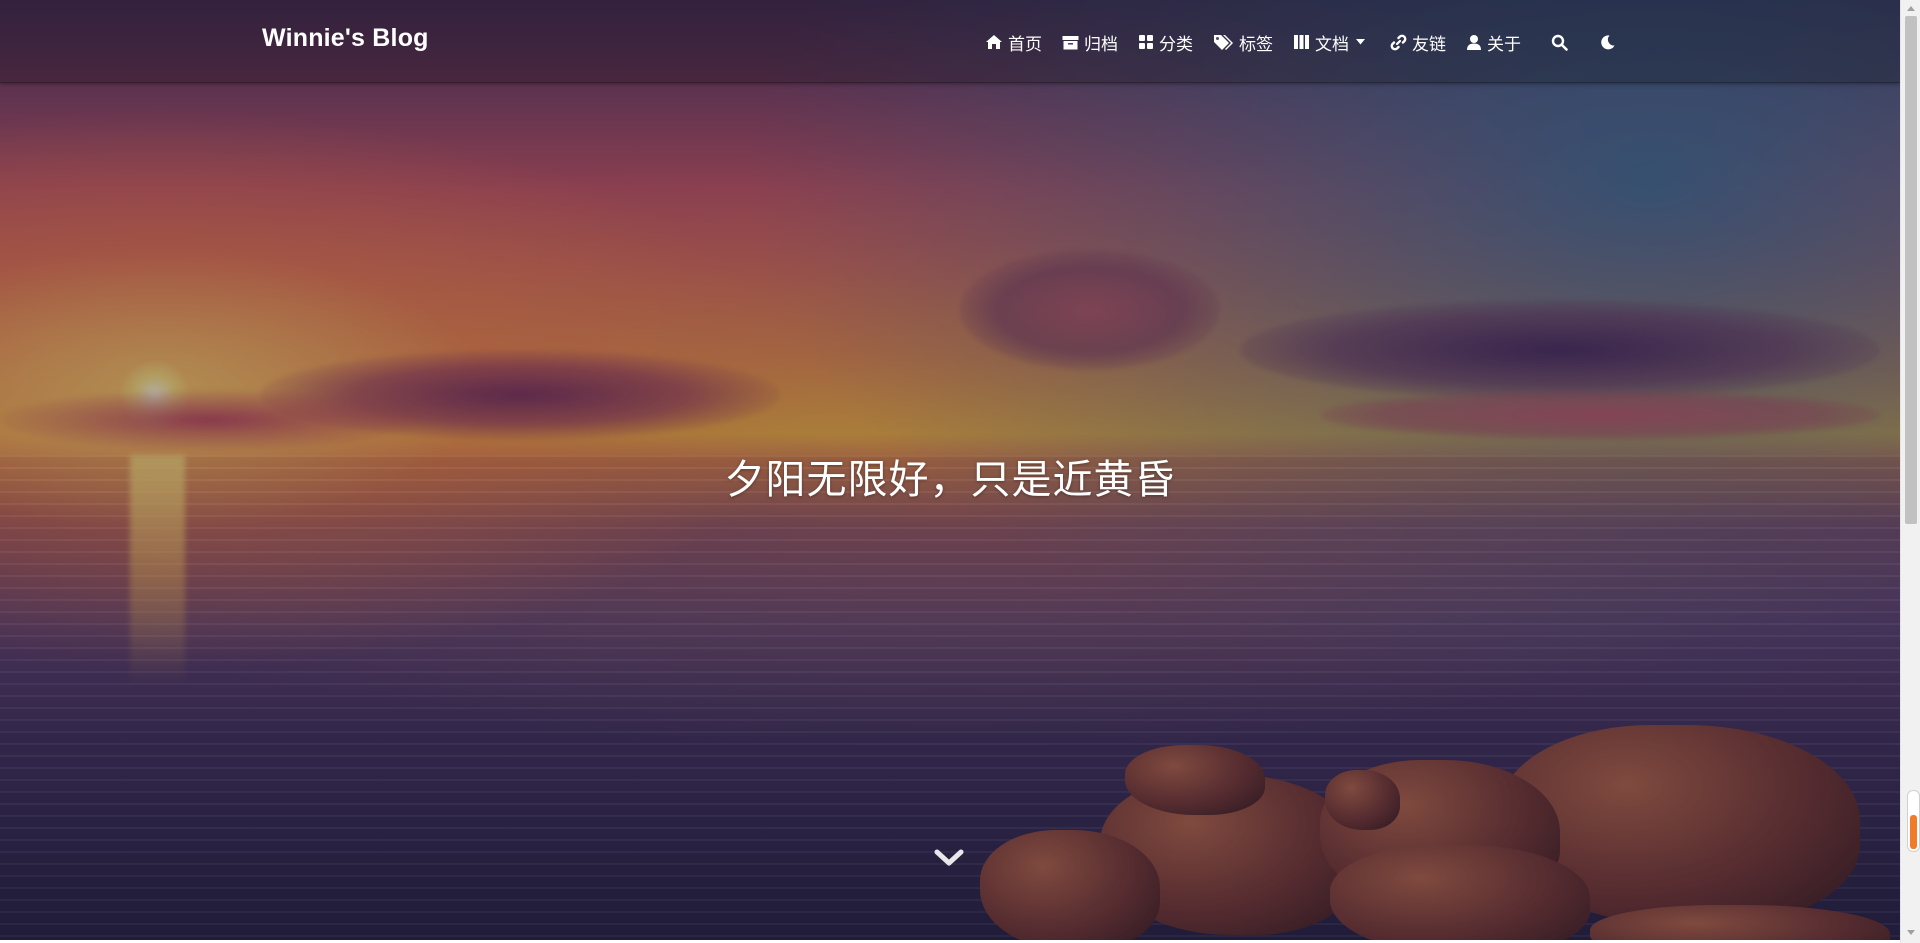  I want to click on category-icon, so click(1146, 42).